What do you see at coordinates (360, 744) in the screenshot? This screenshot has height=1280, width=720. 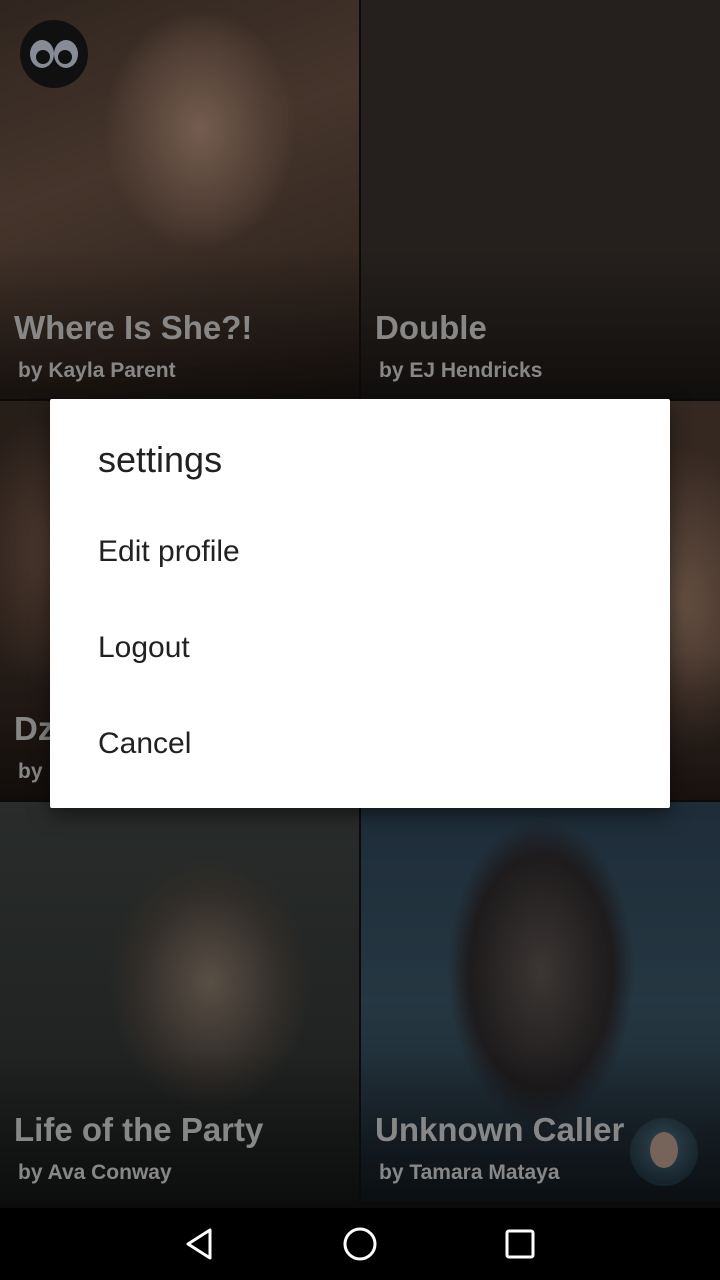 I see `cancel-option: Cancel` at bounding box center [360, 744].